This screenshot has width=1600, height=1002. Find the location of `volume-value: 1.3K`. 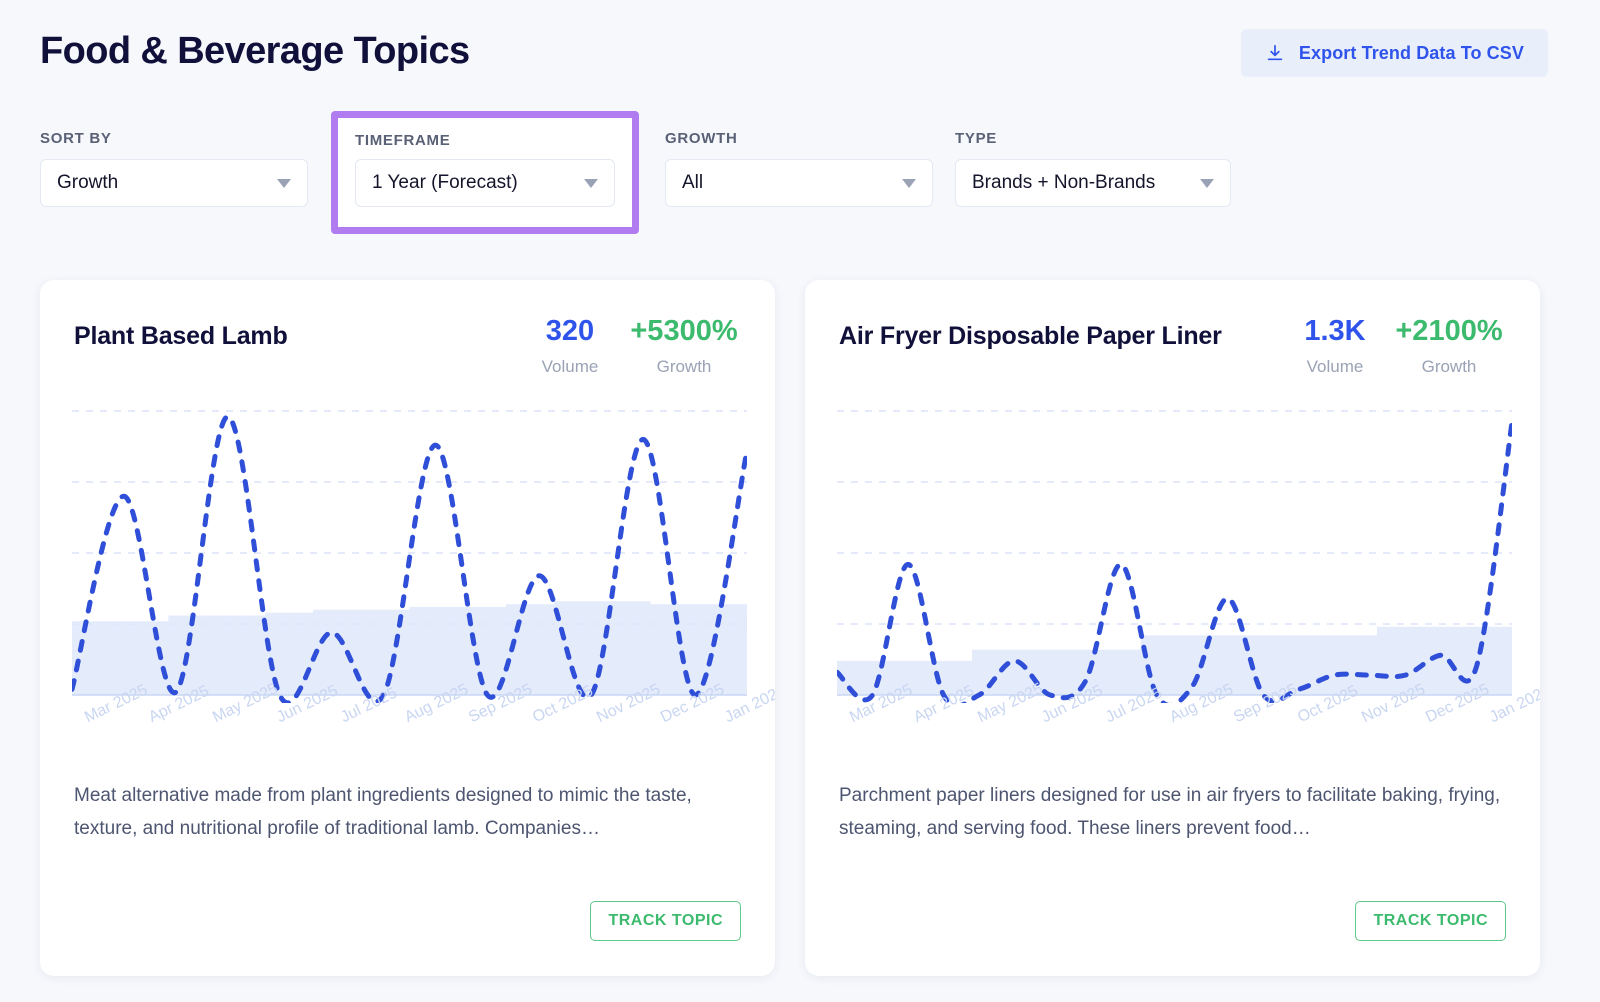

volume-value: 1.3K is located at coordinates (1335, 331).